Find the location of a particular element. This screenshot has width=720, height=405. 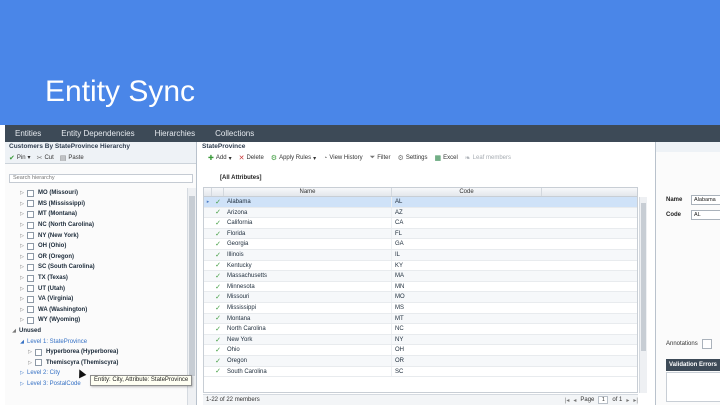

tab-hierarchies: Hierarchies is located at coordinates (175, 133).